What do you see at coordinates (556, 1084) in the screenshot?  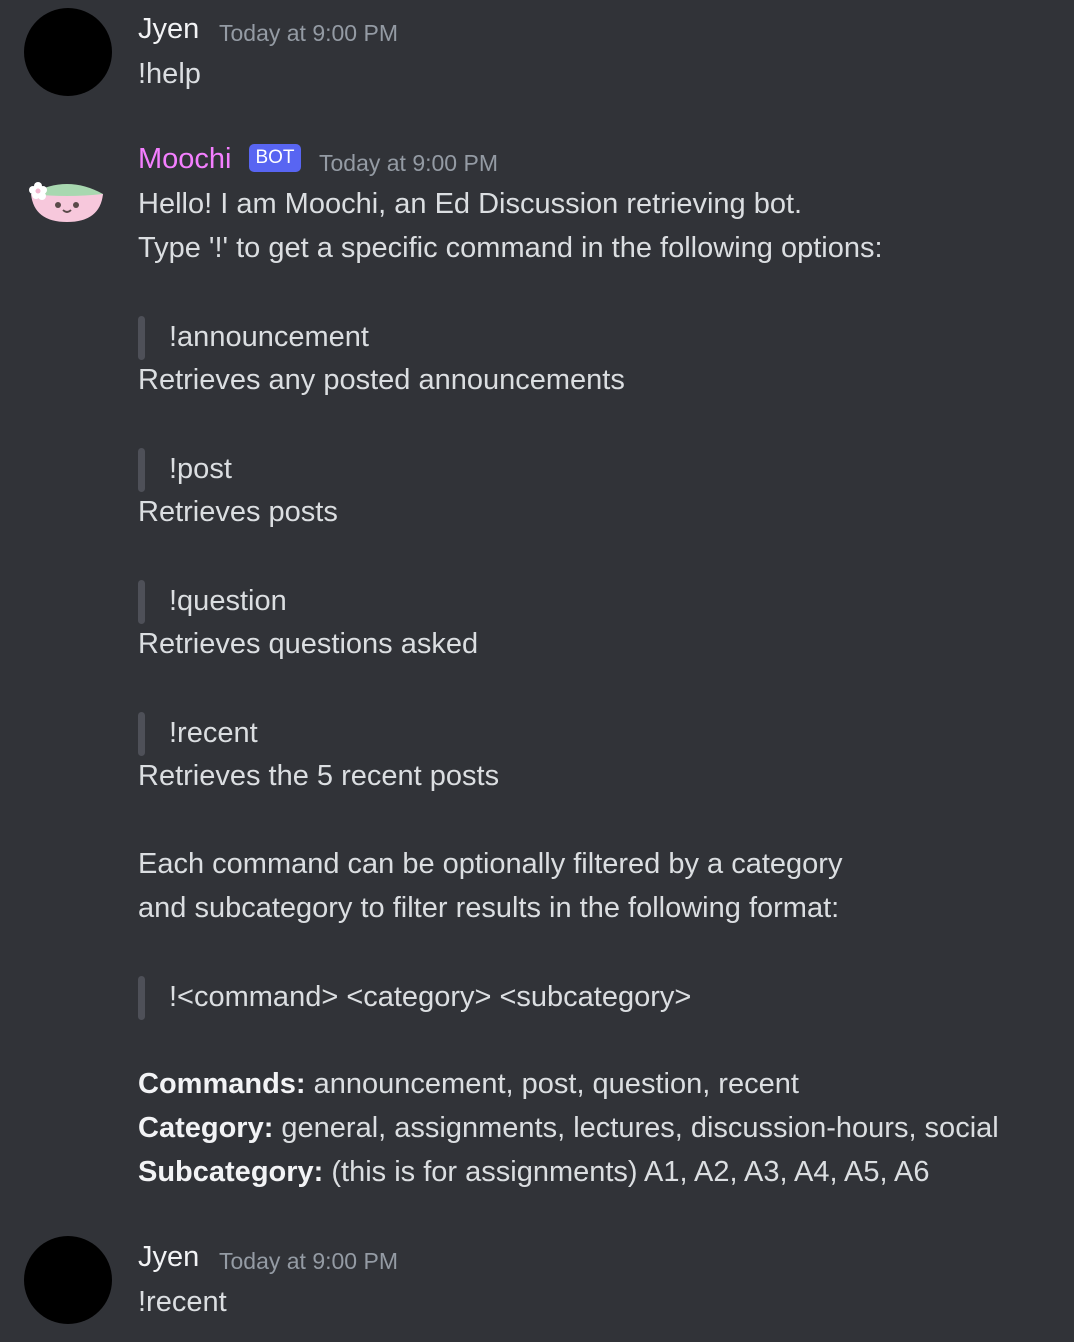 I see `detail-value: announcement, post, question, recent` at bounding box center [556, 1084].